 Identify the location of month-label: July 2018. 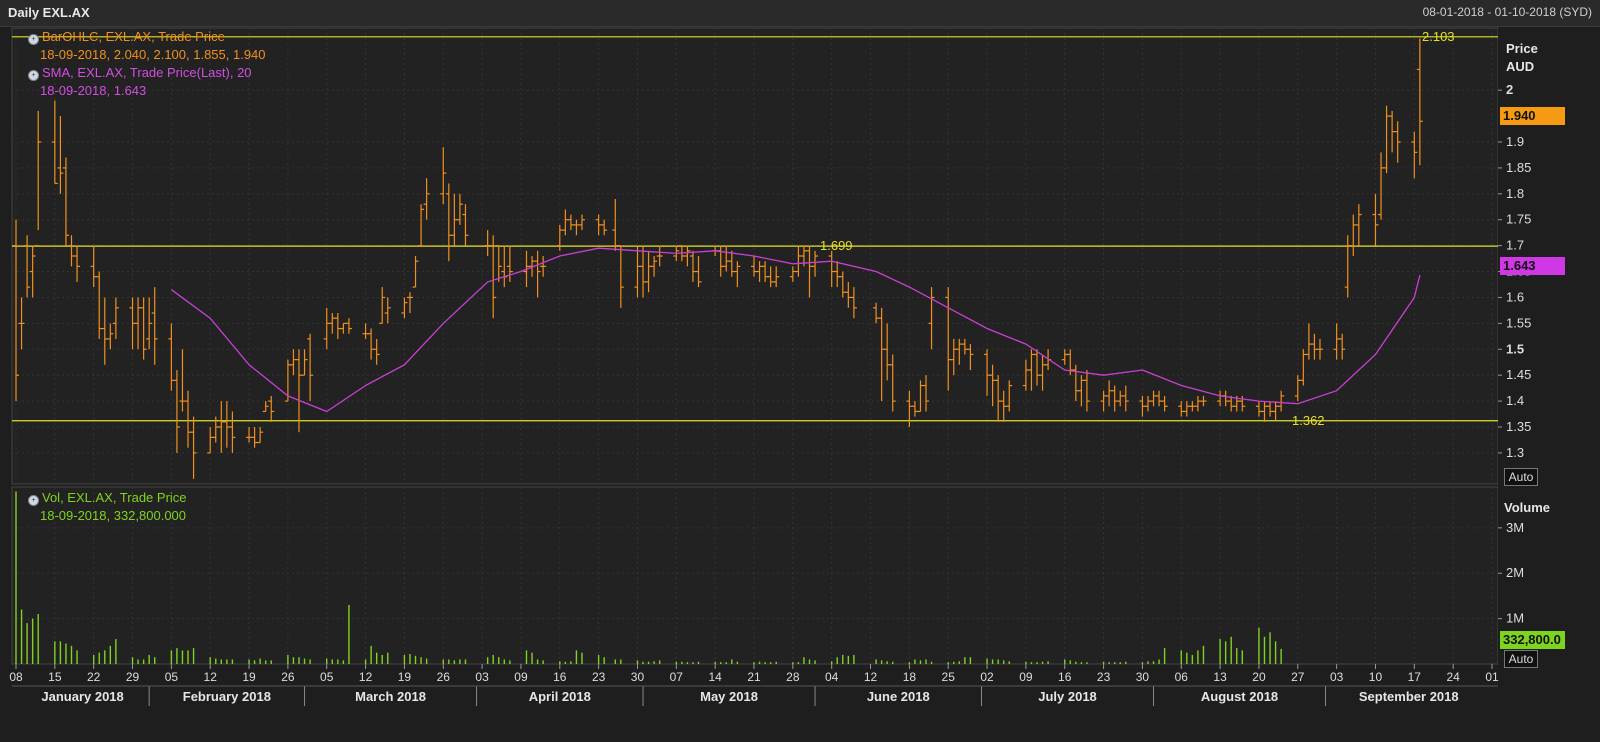
(1067, 696).